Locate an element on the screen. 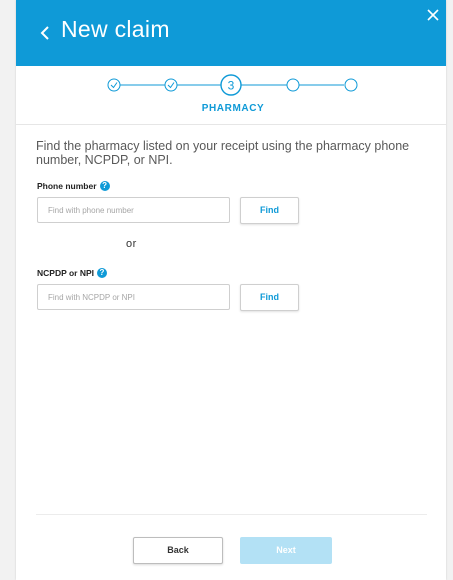 Image resolution: width=453 pixels, height=580 pixels. or-separator: or is located at coordinates (131, 244).